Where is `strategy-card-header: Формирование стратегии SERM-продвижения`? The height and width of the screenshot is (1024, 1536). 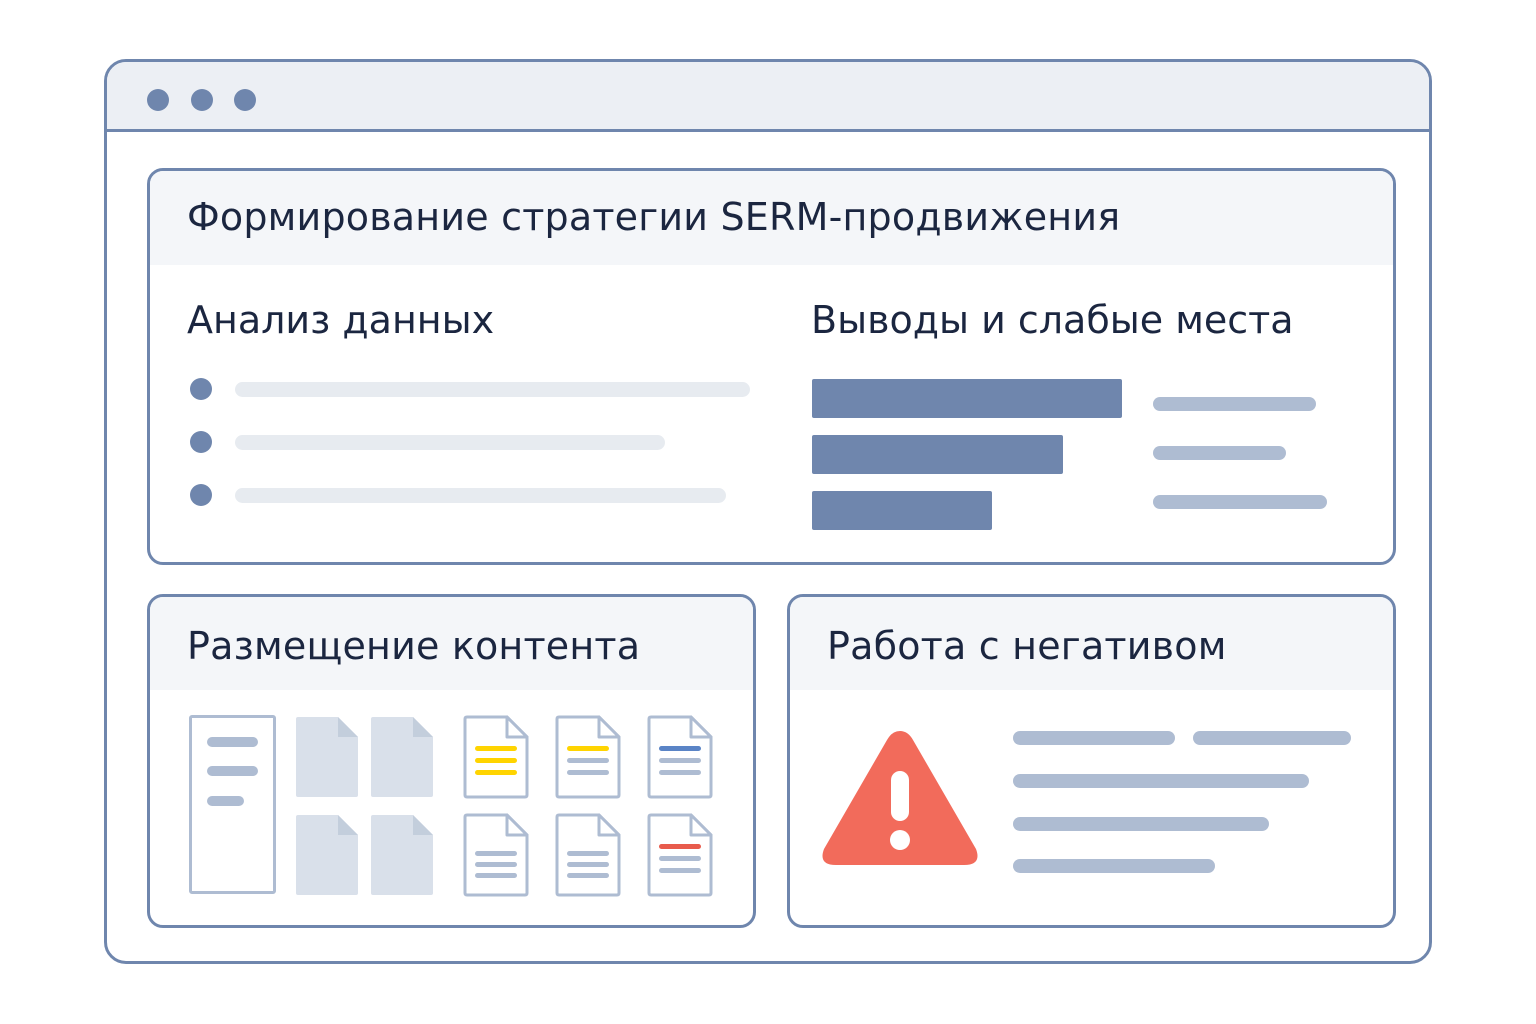
strategy-card-header: Формирование стратегии SERM-продвижения is located at coordinates (771, 218).